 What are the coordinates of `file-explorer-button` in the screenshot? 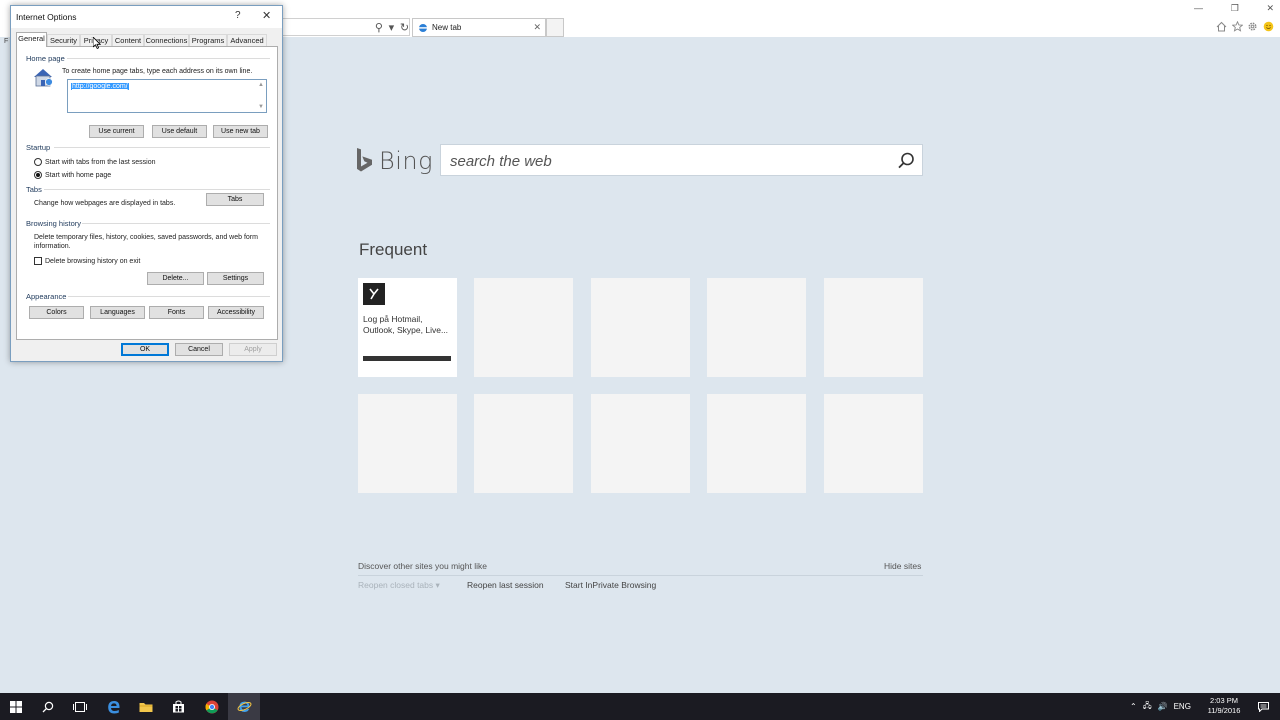 It's located at (146, 706).